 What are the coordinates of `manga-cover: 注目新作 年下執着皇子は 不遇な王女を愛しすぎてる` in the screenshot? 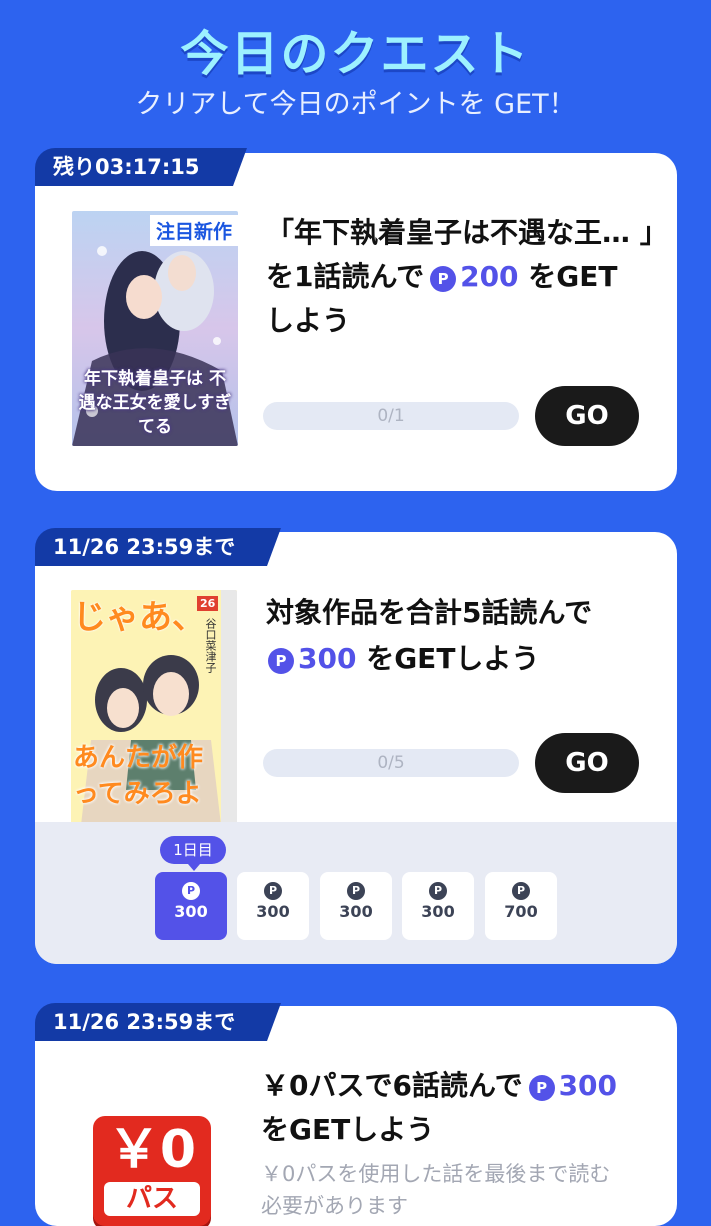 It's located at (155, 328).